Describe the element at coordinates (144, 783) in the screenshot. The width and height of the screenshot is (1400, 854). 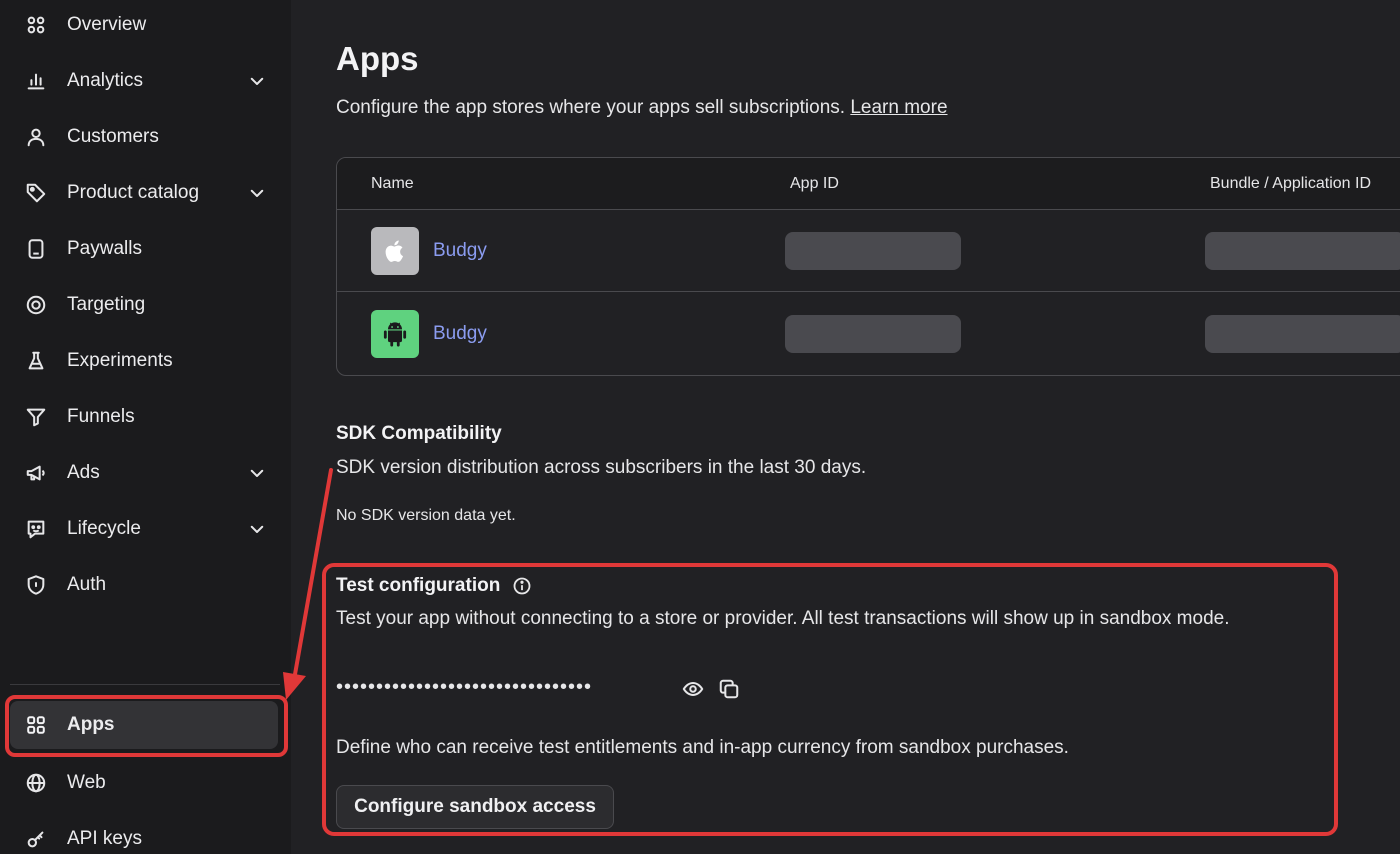
I see `sidebar-item-web: Web` at that location.